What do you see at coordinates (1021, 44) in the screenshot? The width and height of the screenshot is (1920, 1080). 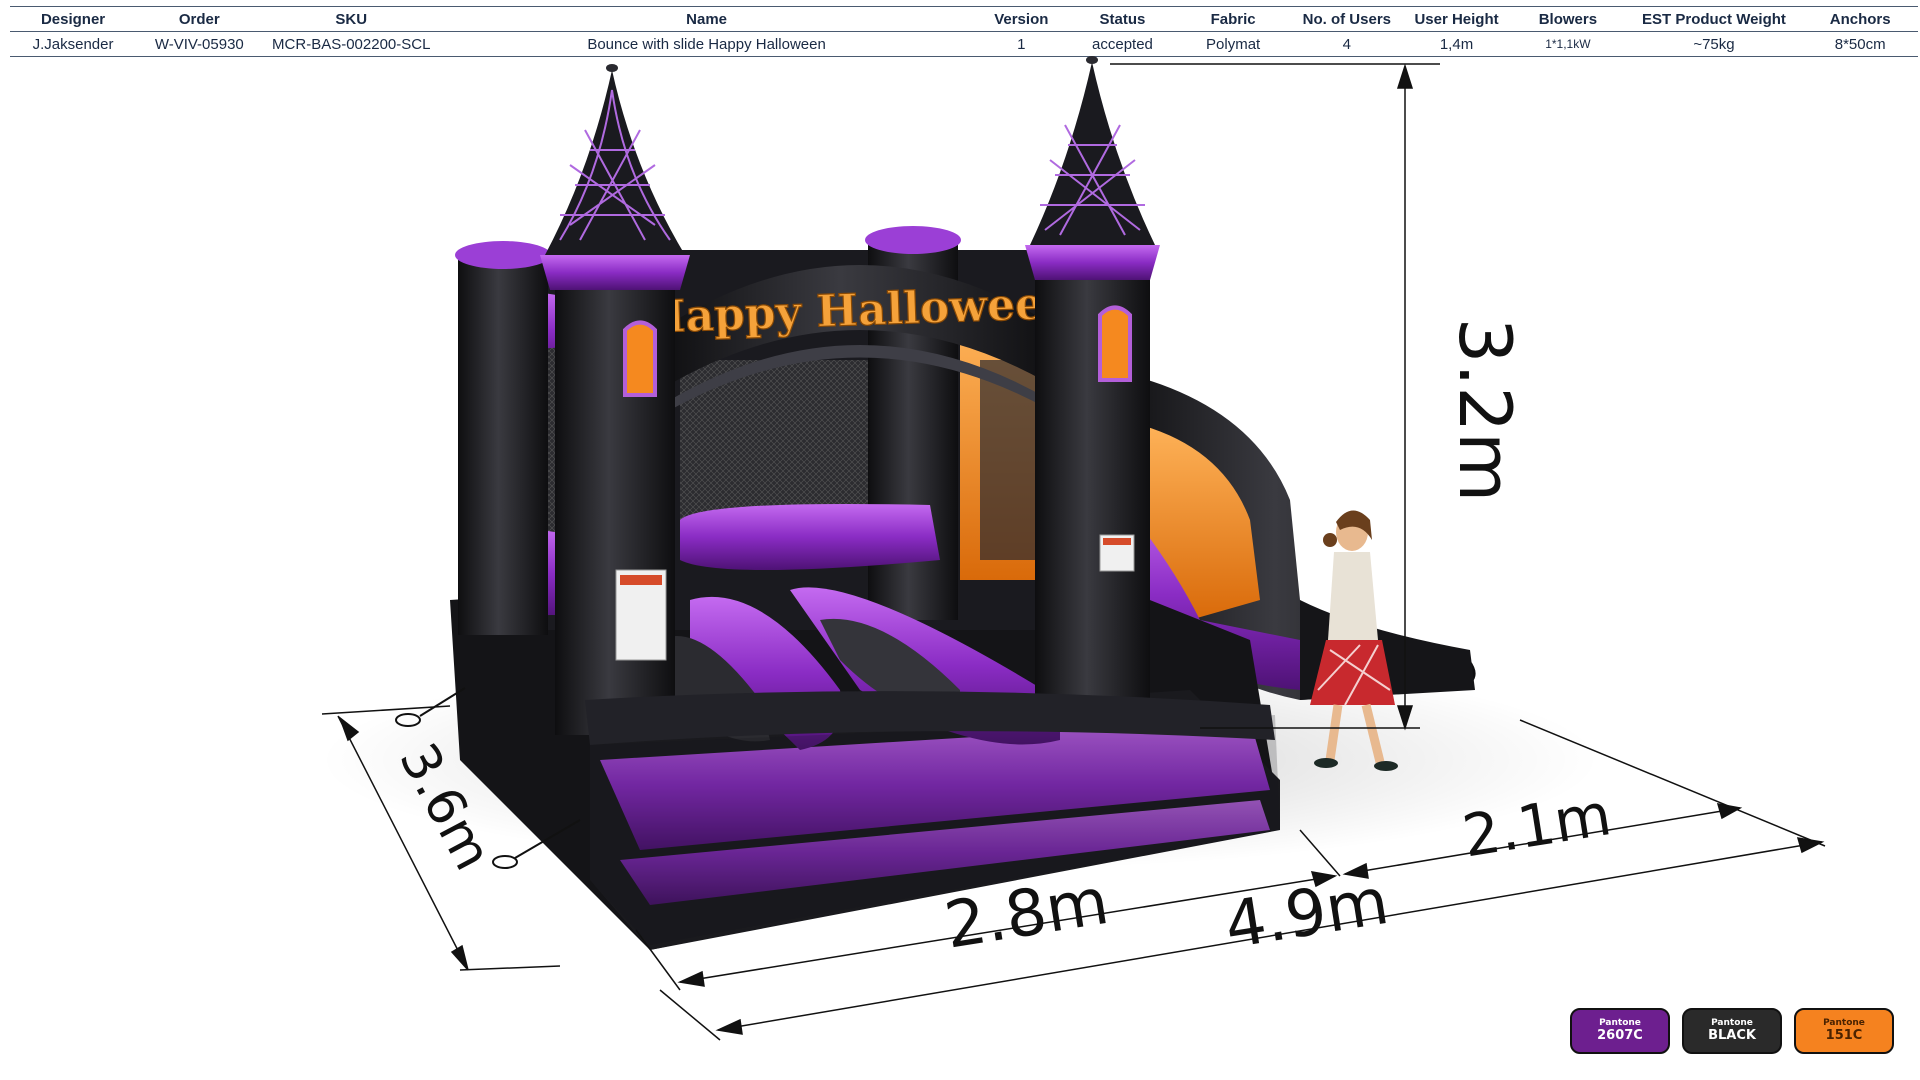 I see `cell-version: 1` at bounding box center [1021, 44].